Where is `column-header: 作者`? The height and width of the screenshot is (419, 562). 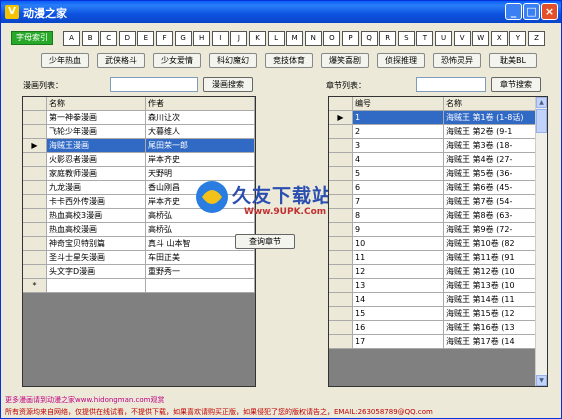
column-header: 作者 is located at coordinates (200, 104).